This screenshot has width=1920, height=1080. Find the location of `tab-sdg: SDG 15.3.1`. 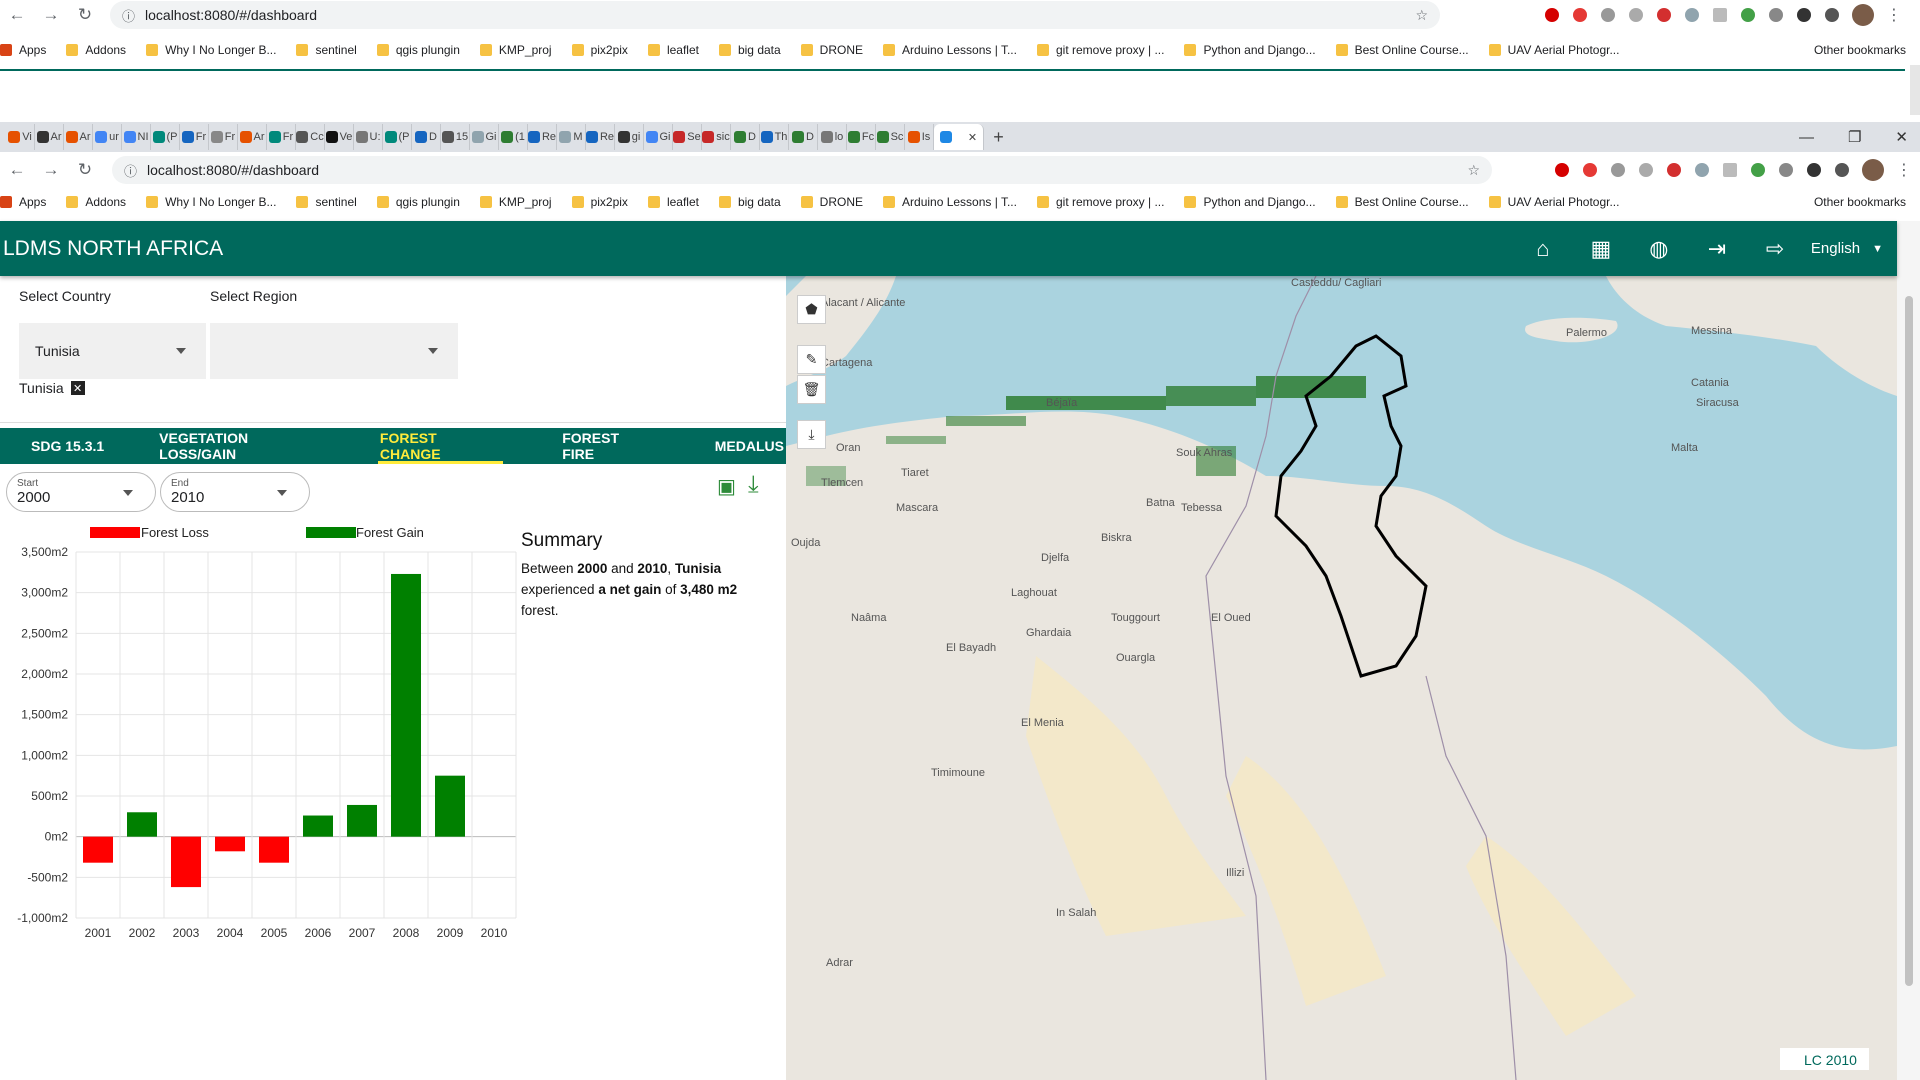

tab-sdg: SDG 15.3.1 is located at coordinates (67, 446).